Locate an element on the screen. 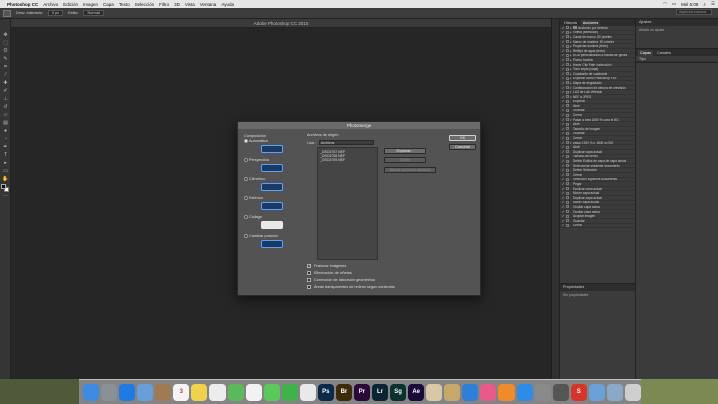 The height and width of the screenshot is (404, 718). file-item: _DSC6709.NEF is located at coordinates (347, 160).